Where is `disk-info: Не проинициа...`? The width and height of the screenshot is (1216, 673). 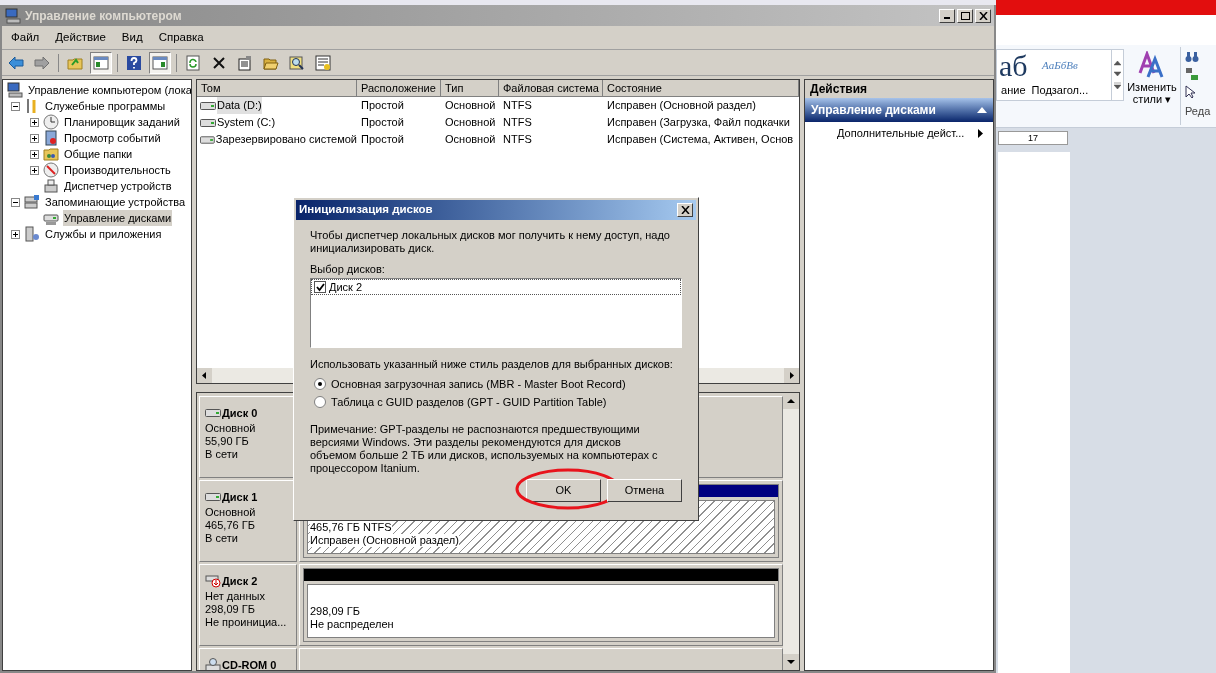
disk-info: Не проинициа... is located at coordinates (246, 622).